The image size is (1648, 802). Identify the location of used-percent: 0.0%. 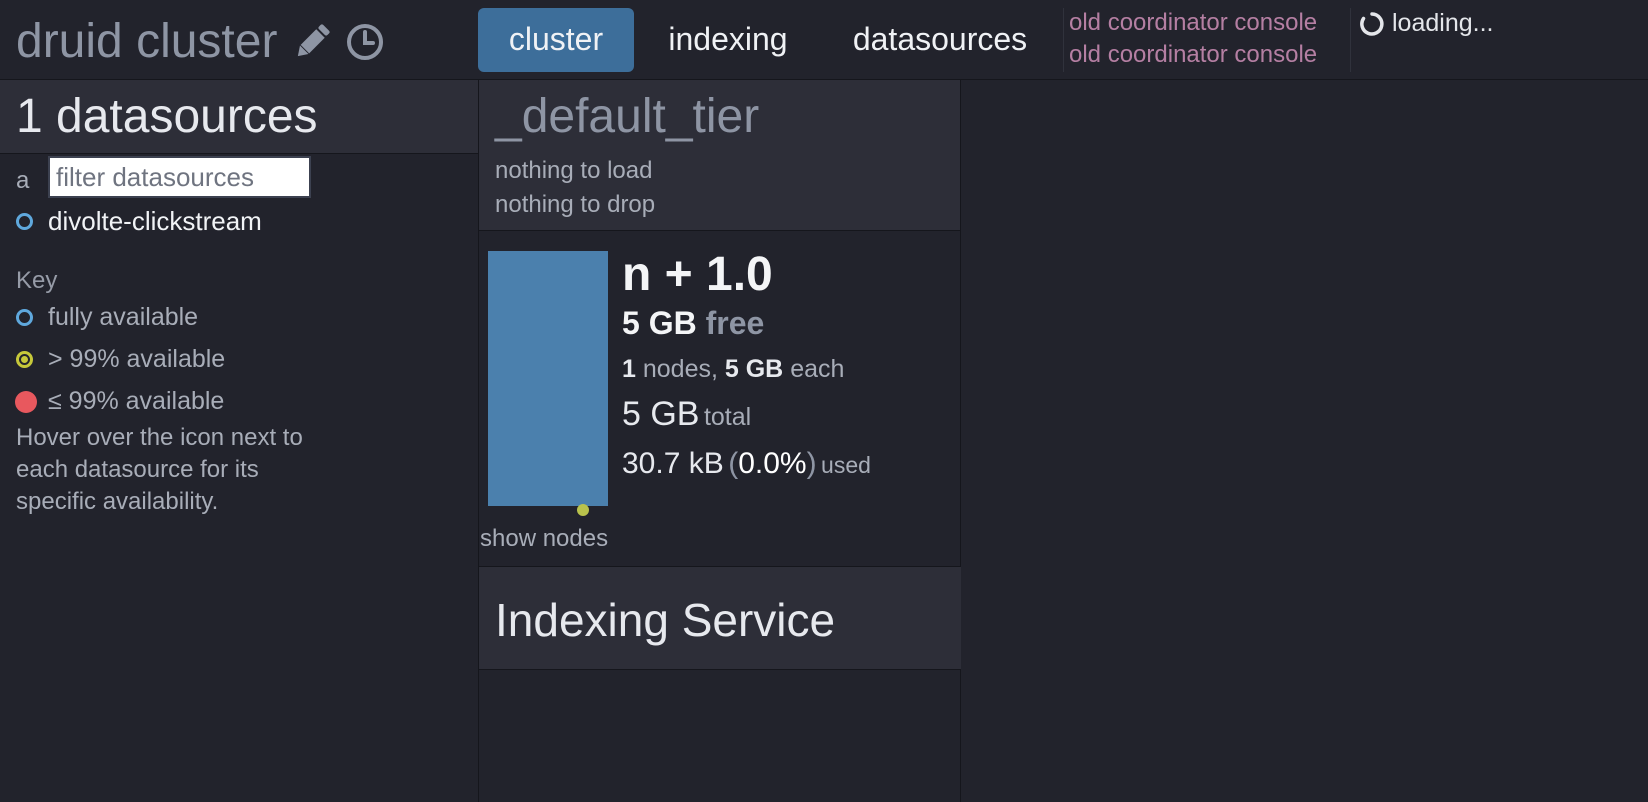
(772, 463).